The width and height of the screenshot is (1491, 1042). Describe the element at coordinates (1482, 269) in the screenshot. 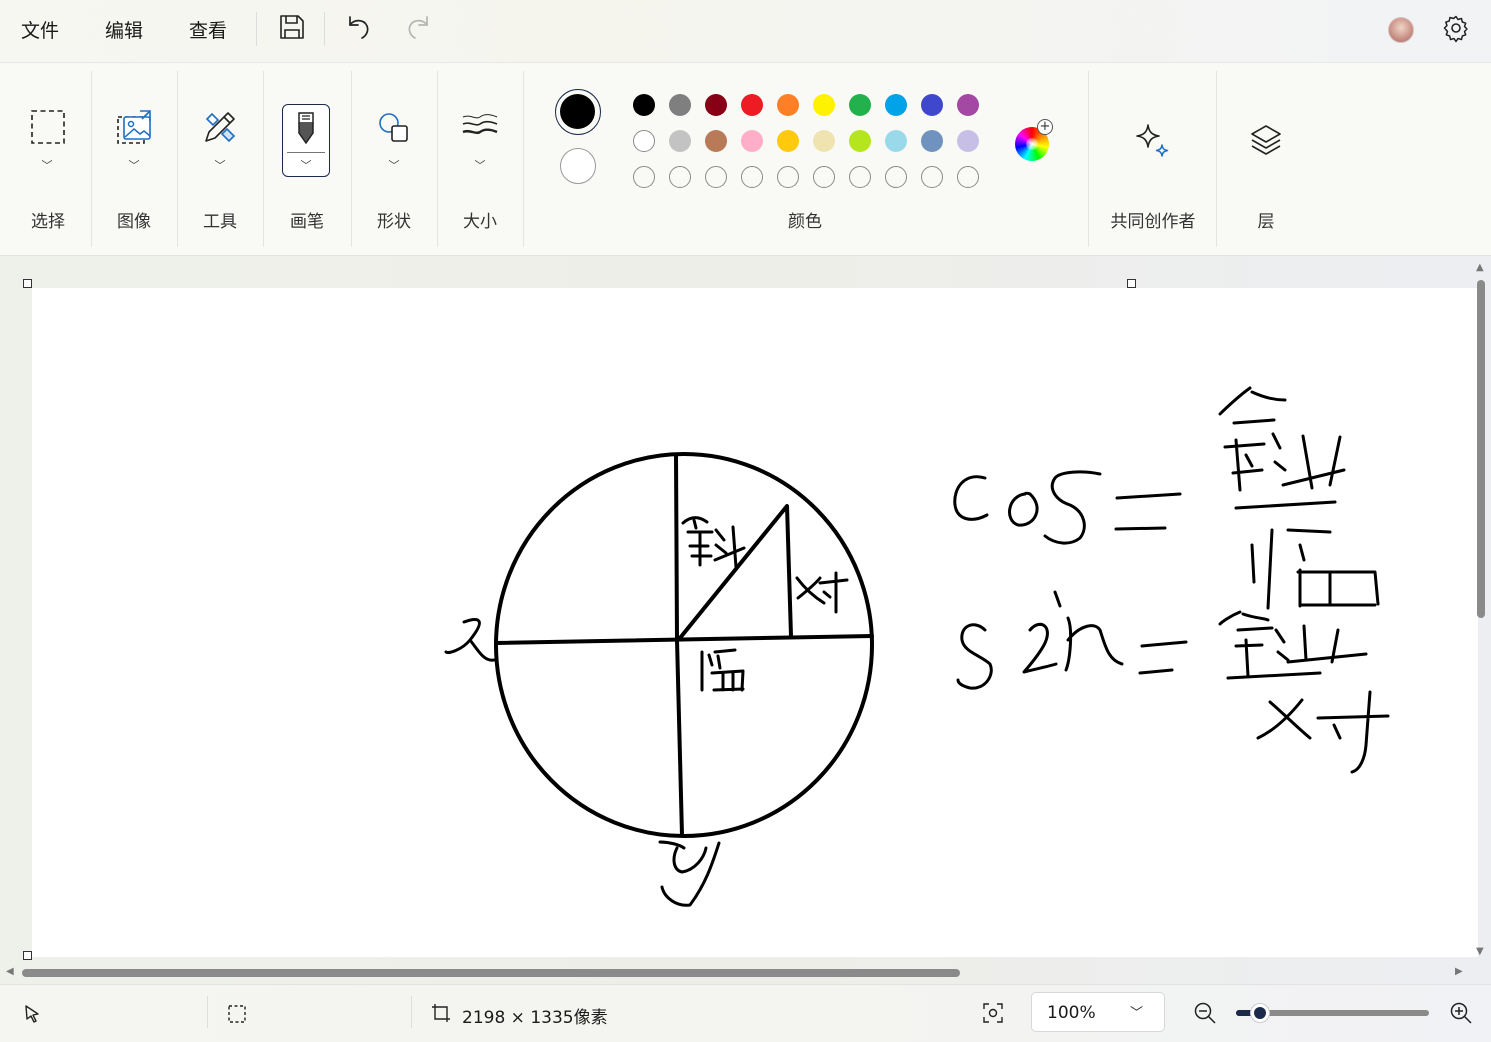

I see `scroll-up-arrow: ▲` at that location.